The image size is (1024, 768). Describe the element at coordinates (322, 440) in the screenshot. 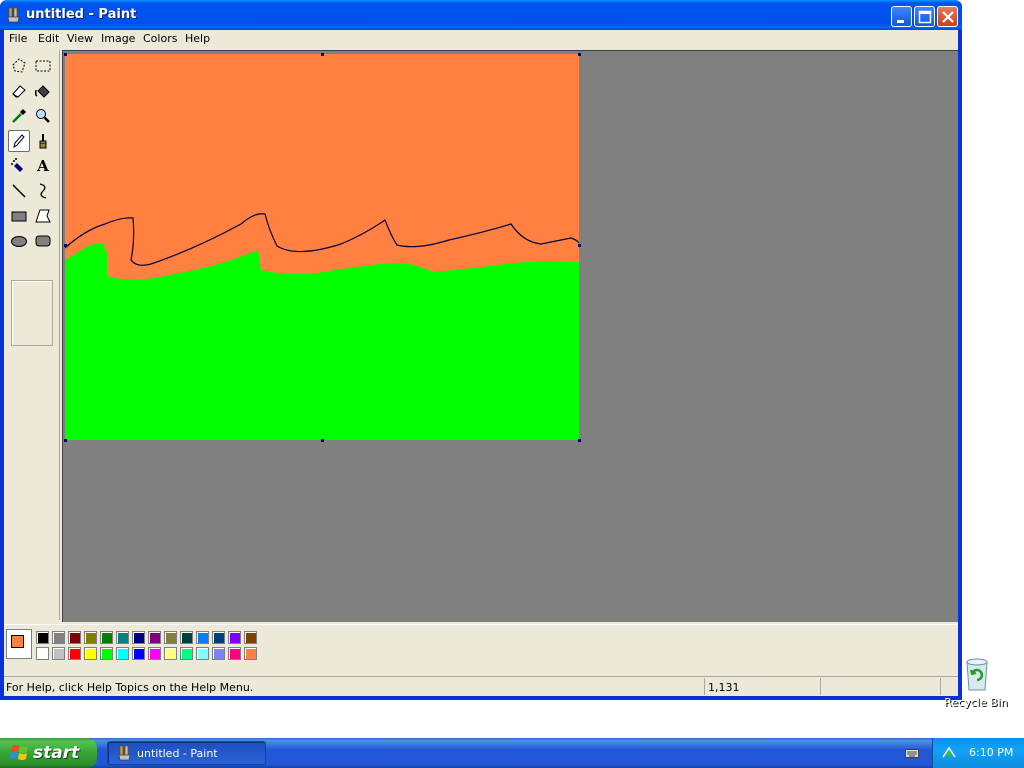

I see `resize-handle-bottom` at that location.